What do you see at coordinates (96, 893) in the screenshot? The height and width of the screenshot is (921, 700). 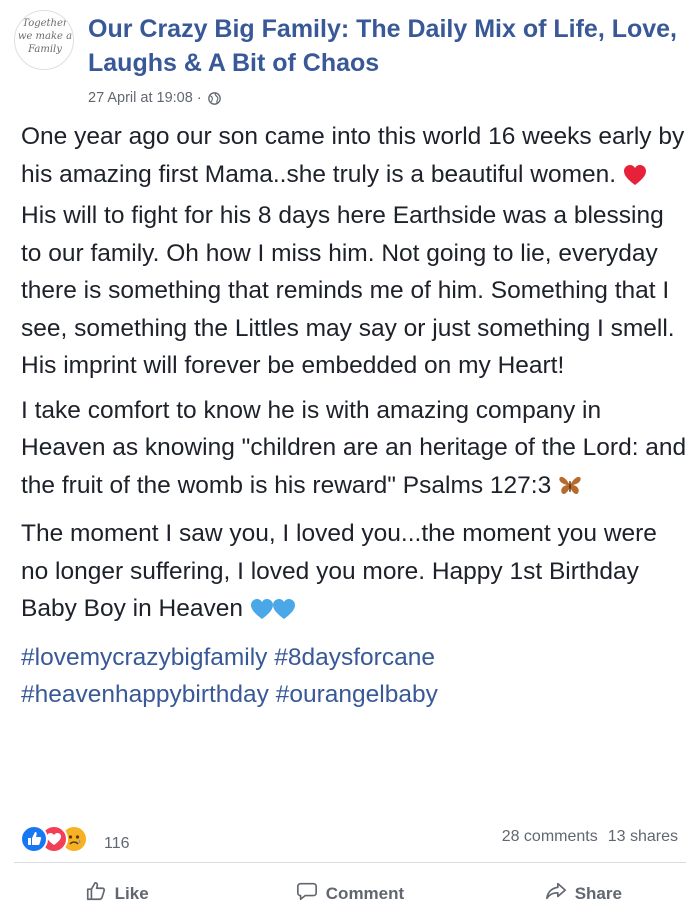 I see `thumbs-up-icon` at bounding box center [96, 893].